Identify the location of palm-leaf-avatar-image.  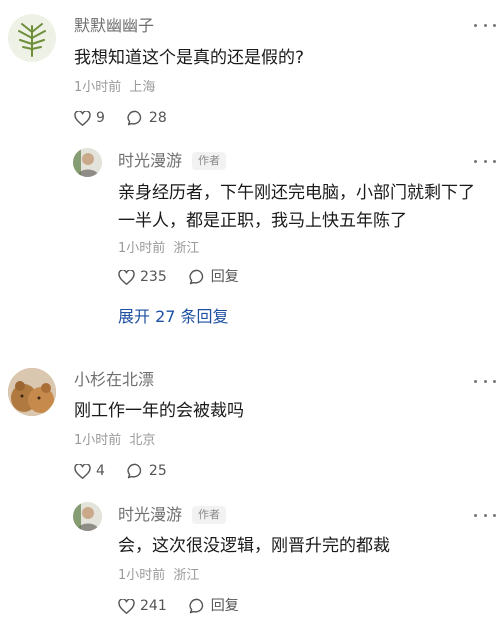
(32, 38).